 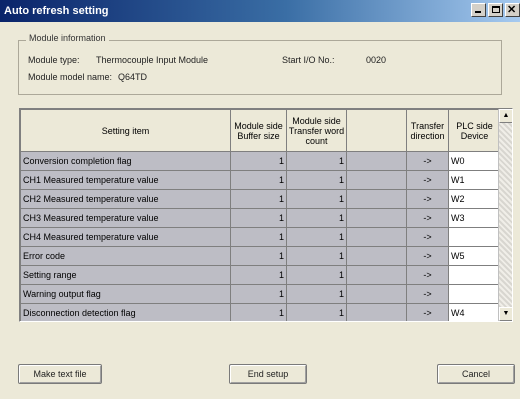 I want to click on table-row: CH3 Measured temperature value 1 1 -> W3, so click(x=260, y=218).